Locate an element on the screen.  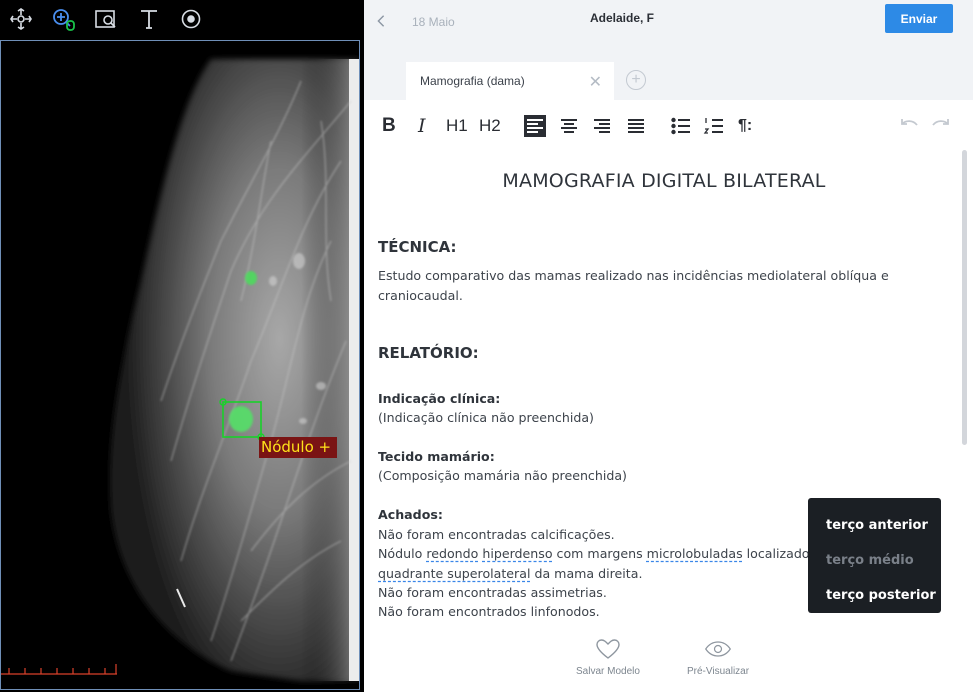
send-button: Enviar is located at coordinates (919, 18).